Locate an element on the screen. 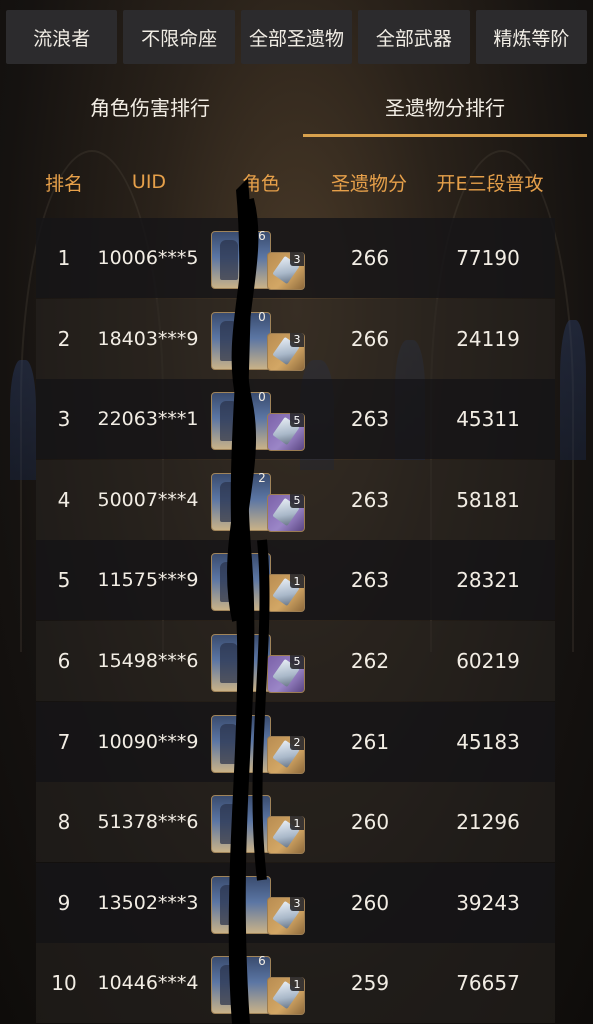 The image size is (593, 1024). row-artifact-score: 259 is located at coordinates (370, 983).